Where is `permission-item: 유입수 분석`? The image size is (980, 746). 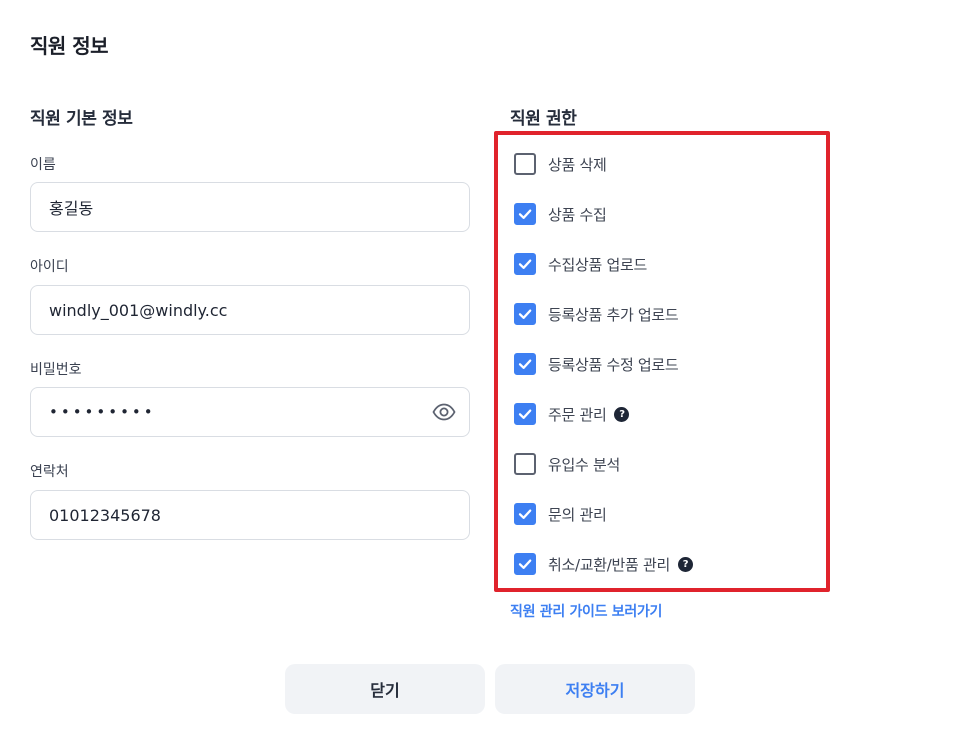
permission-item: 유입수 분석 is located at coordinates (567, 464).